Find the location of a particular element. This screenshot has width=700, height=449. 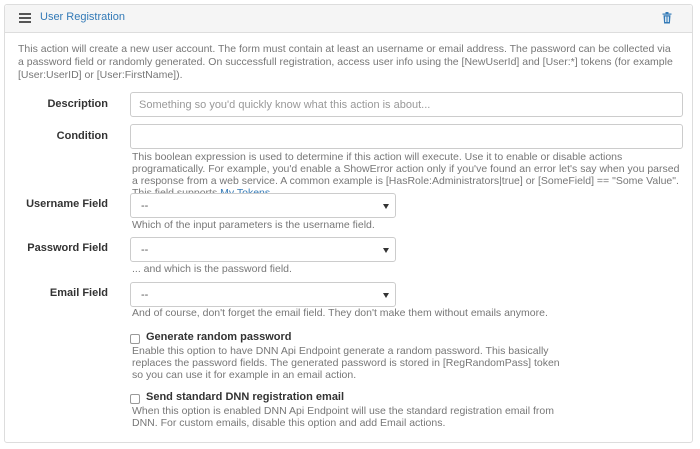

password-field-help: ... and which is the password field. is located at coordinates (212, 269).